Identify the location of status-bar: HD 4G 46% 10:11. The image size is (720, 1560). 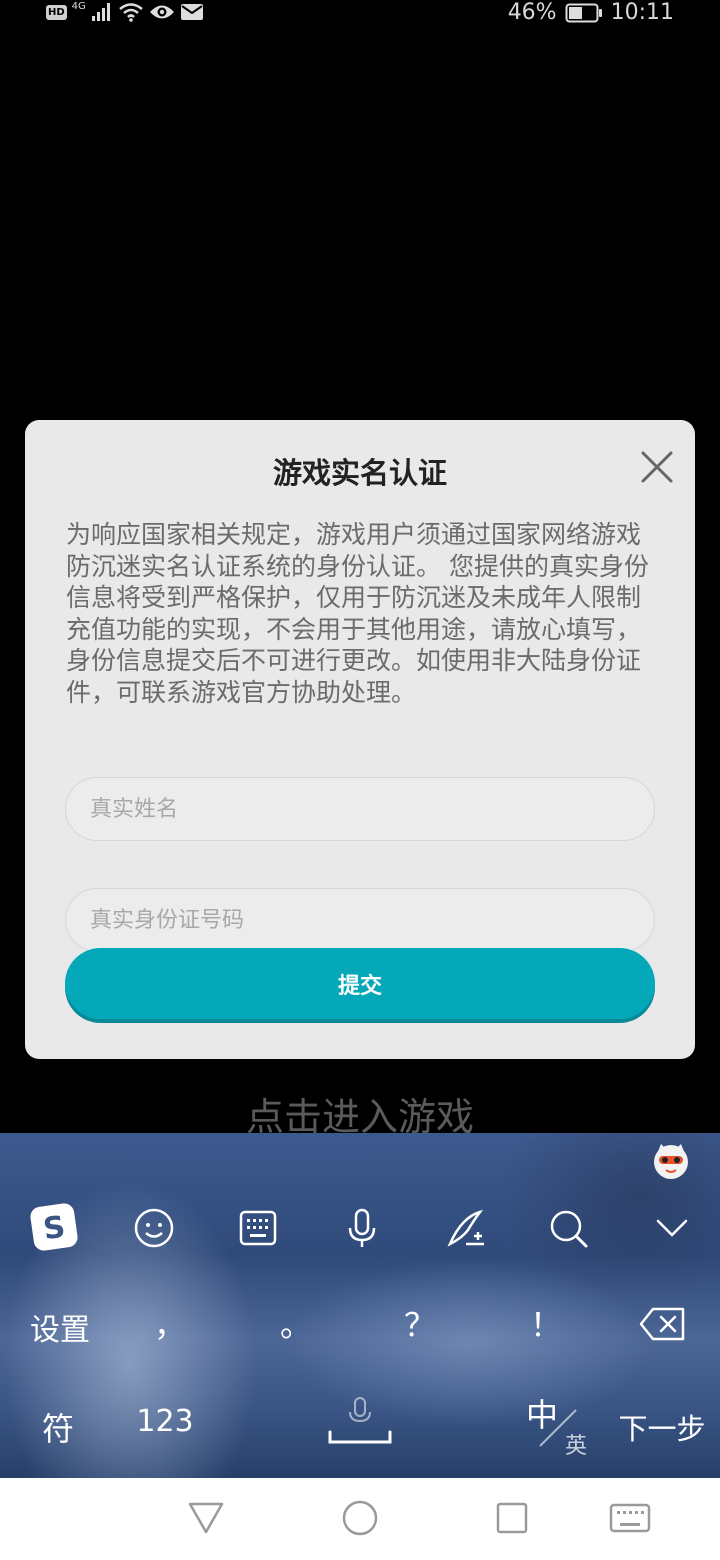
(360, 14).